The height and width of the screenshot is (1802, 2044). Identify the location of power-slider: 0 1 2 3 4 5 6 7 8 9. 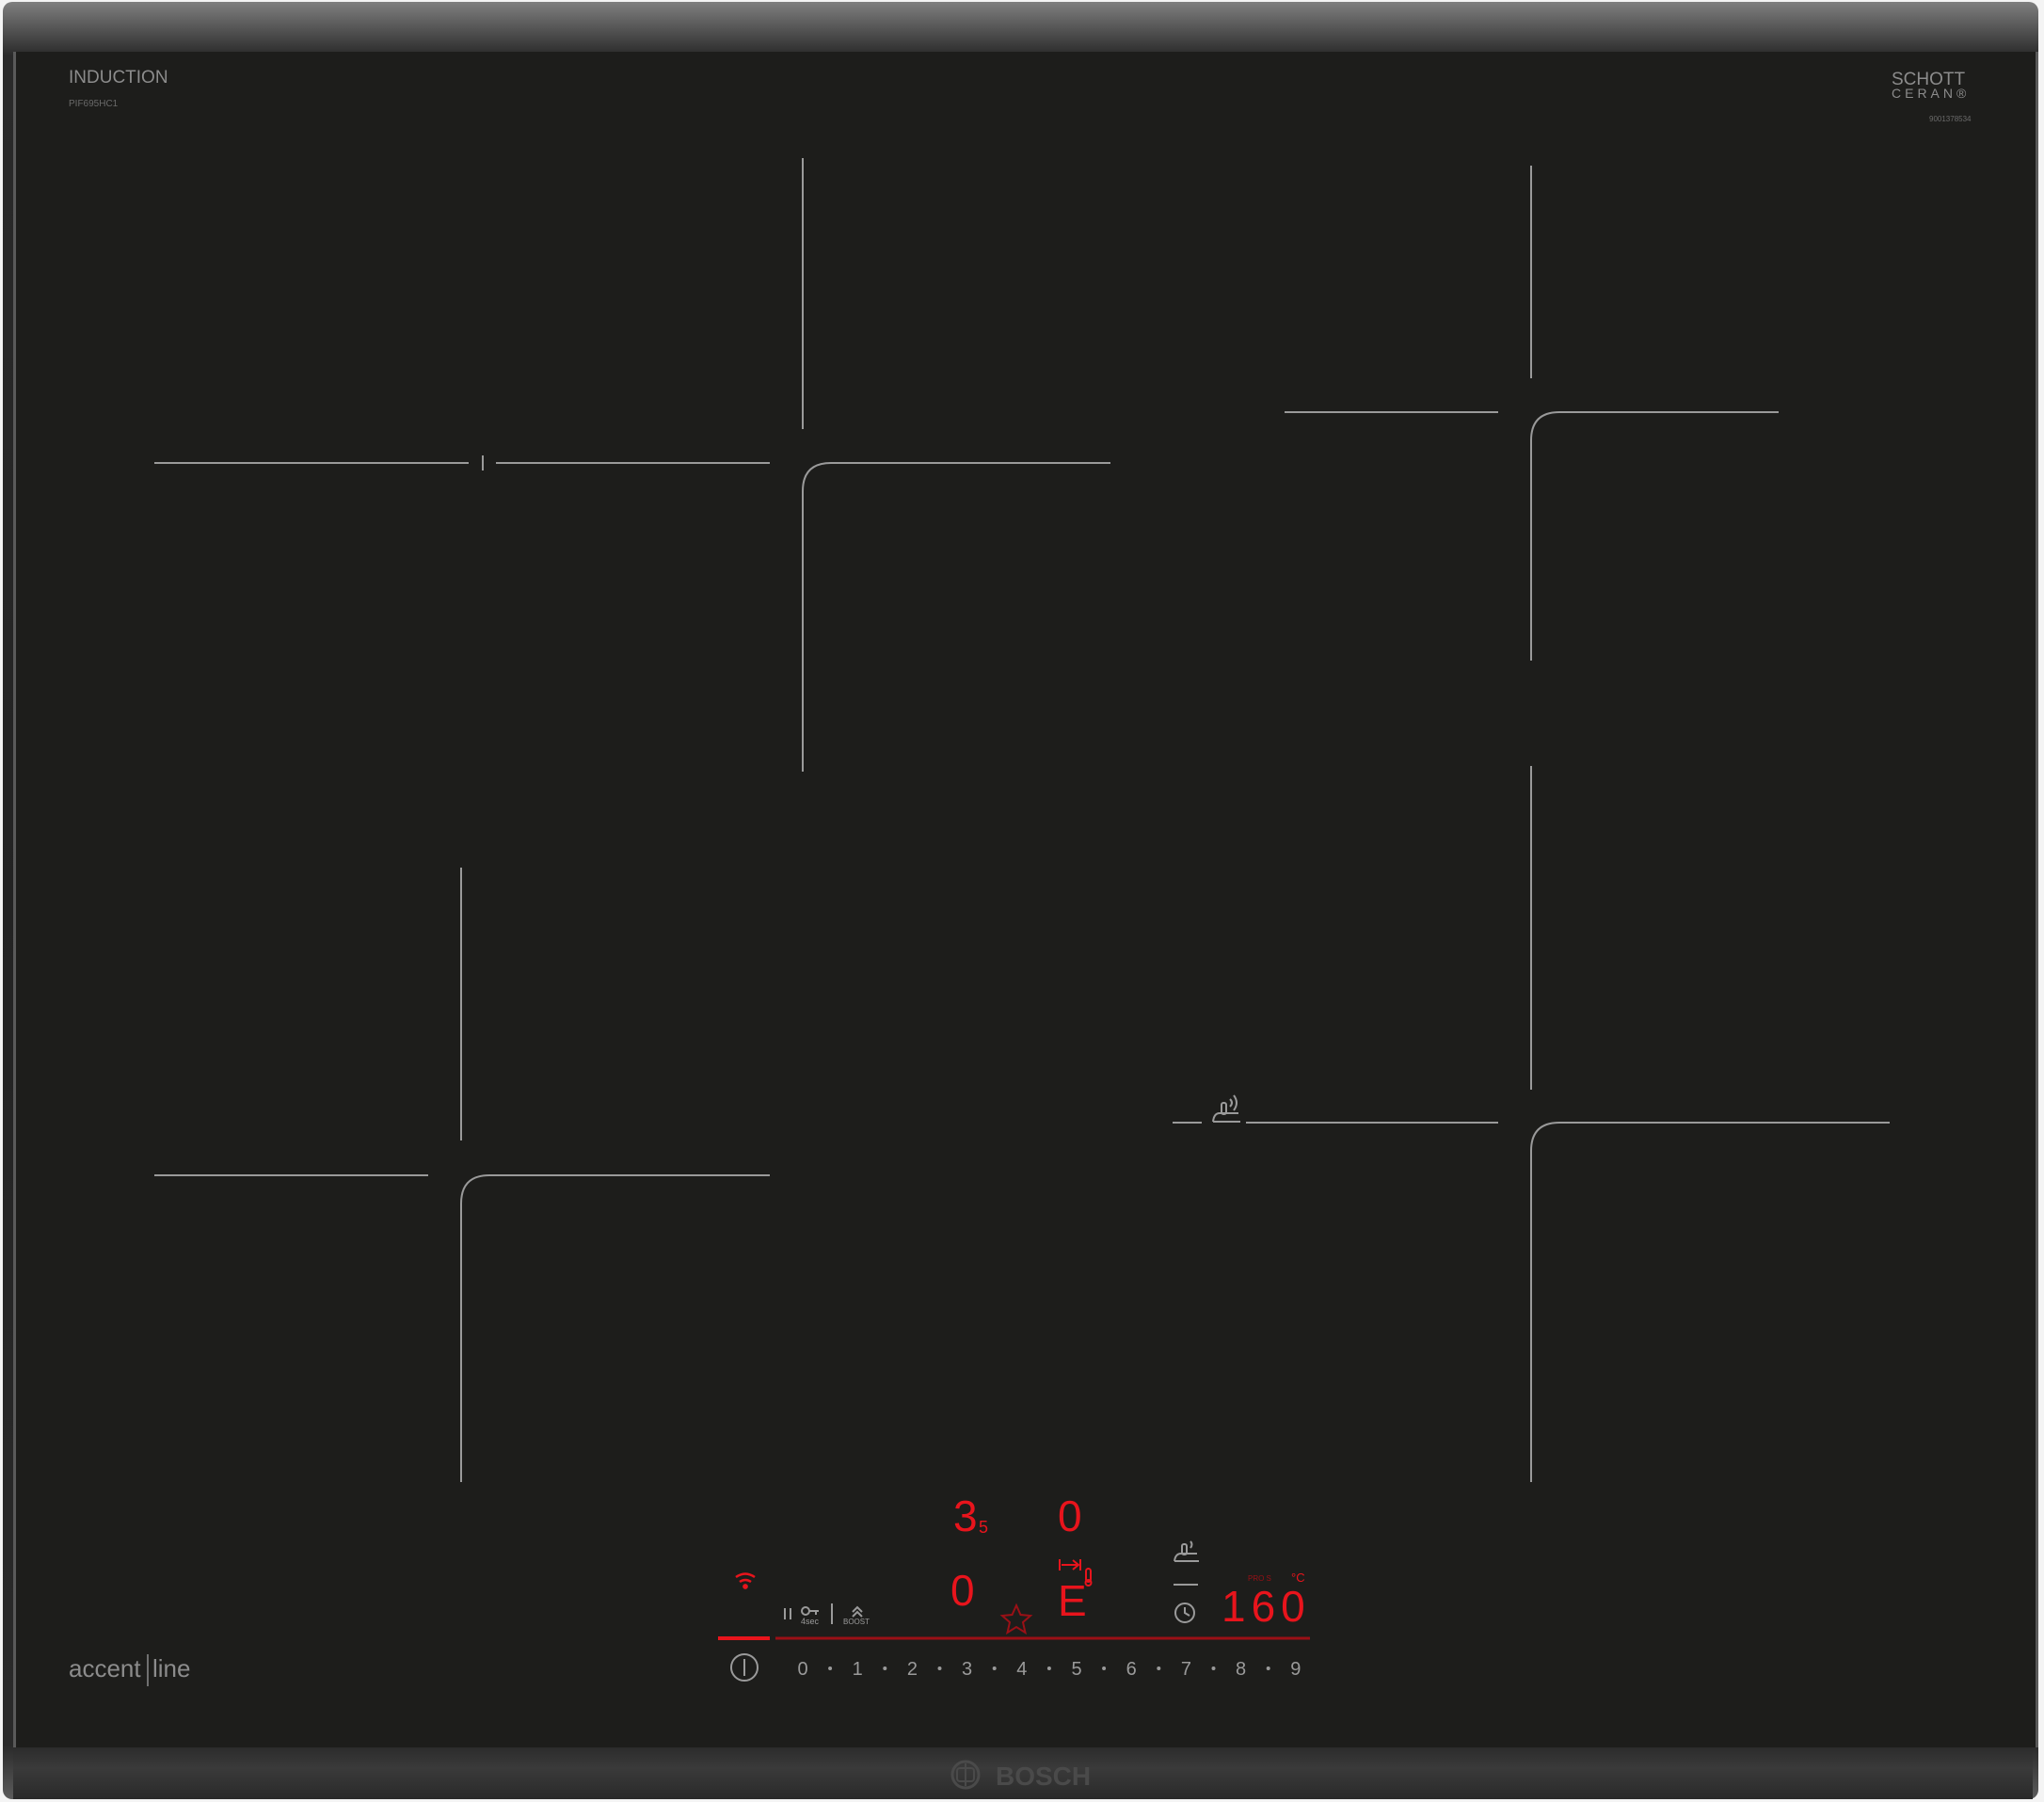
(1049, 1669).